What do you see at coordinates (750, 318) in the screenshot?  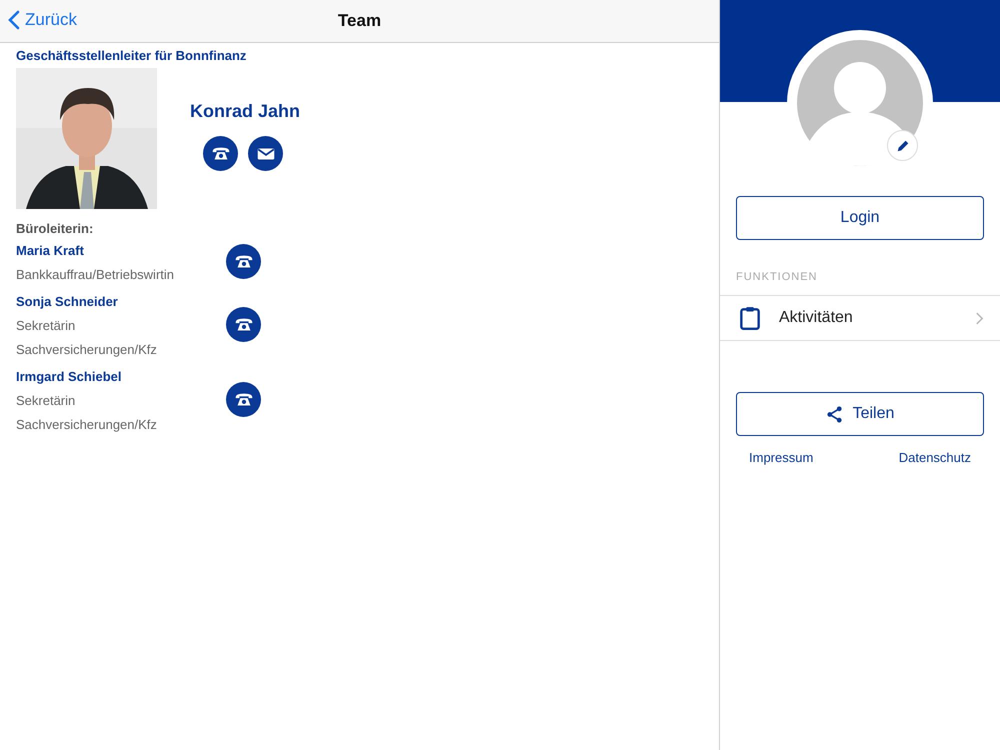 I see `clipboard-icon` at bounding box center [750, 318].